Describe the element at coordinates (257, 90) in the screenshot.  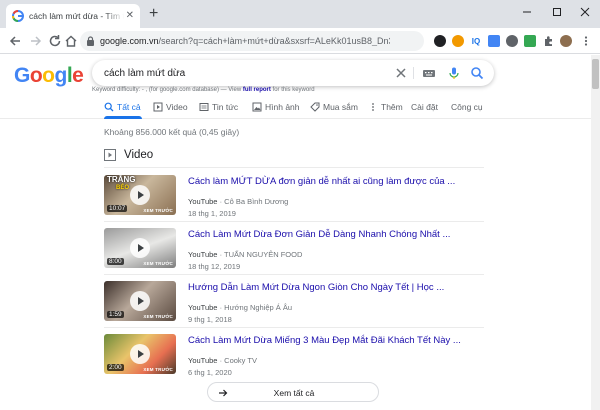
I see `full-report-link: full report` at that location.